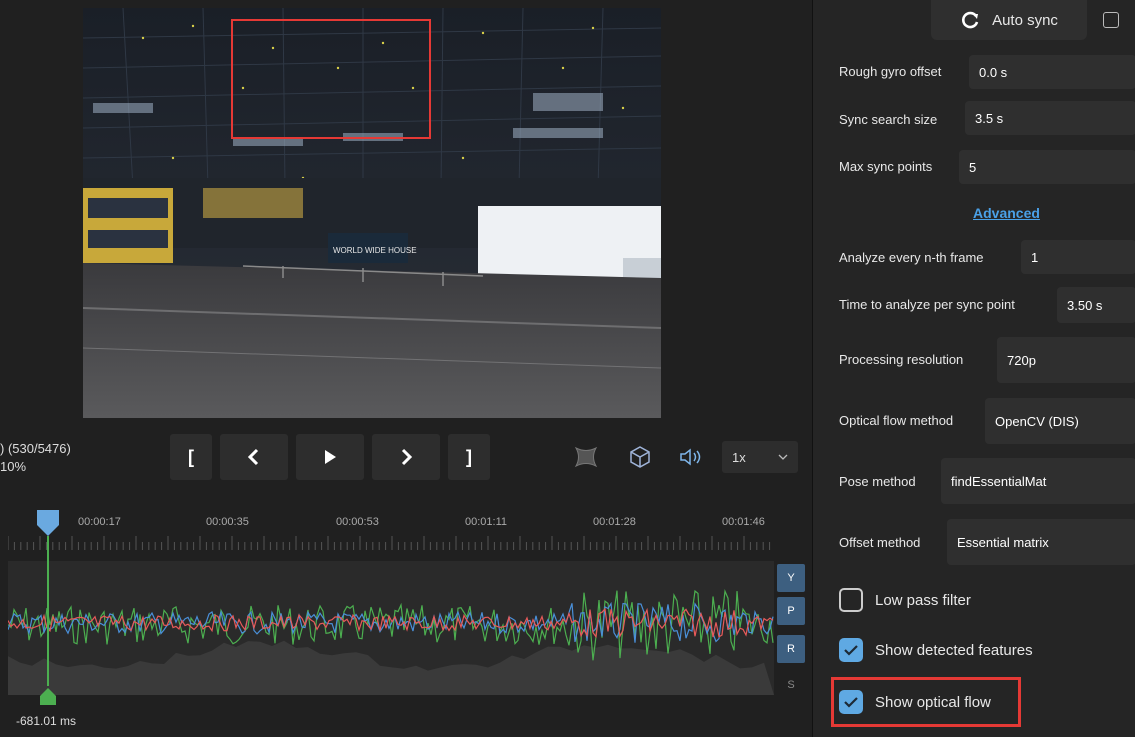  I want to click on set-start-label: [, so click(191, 456).